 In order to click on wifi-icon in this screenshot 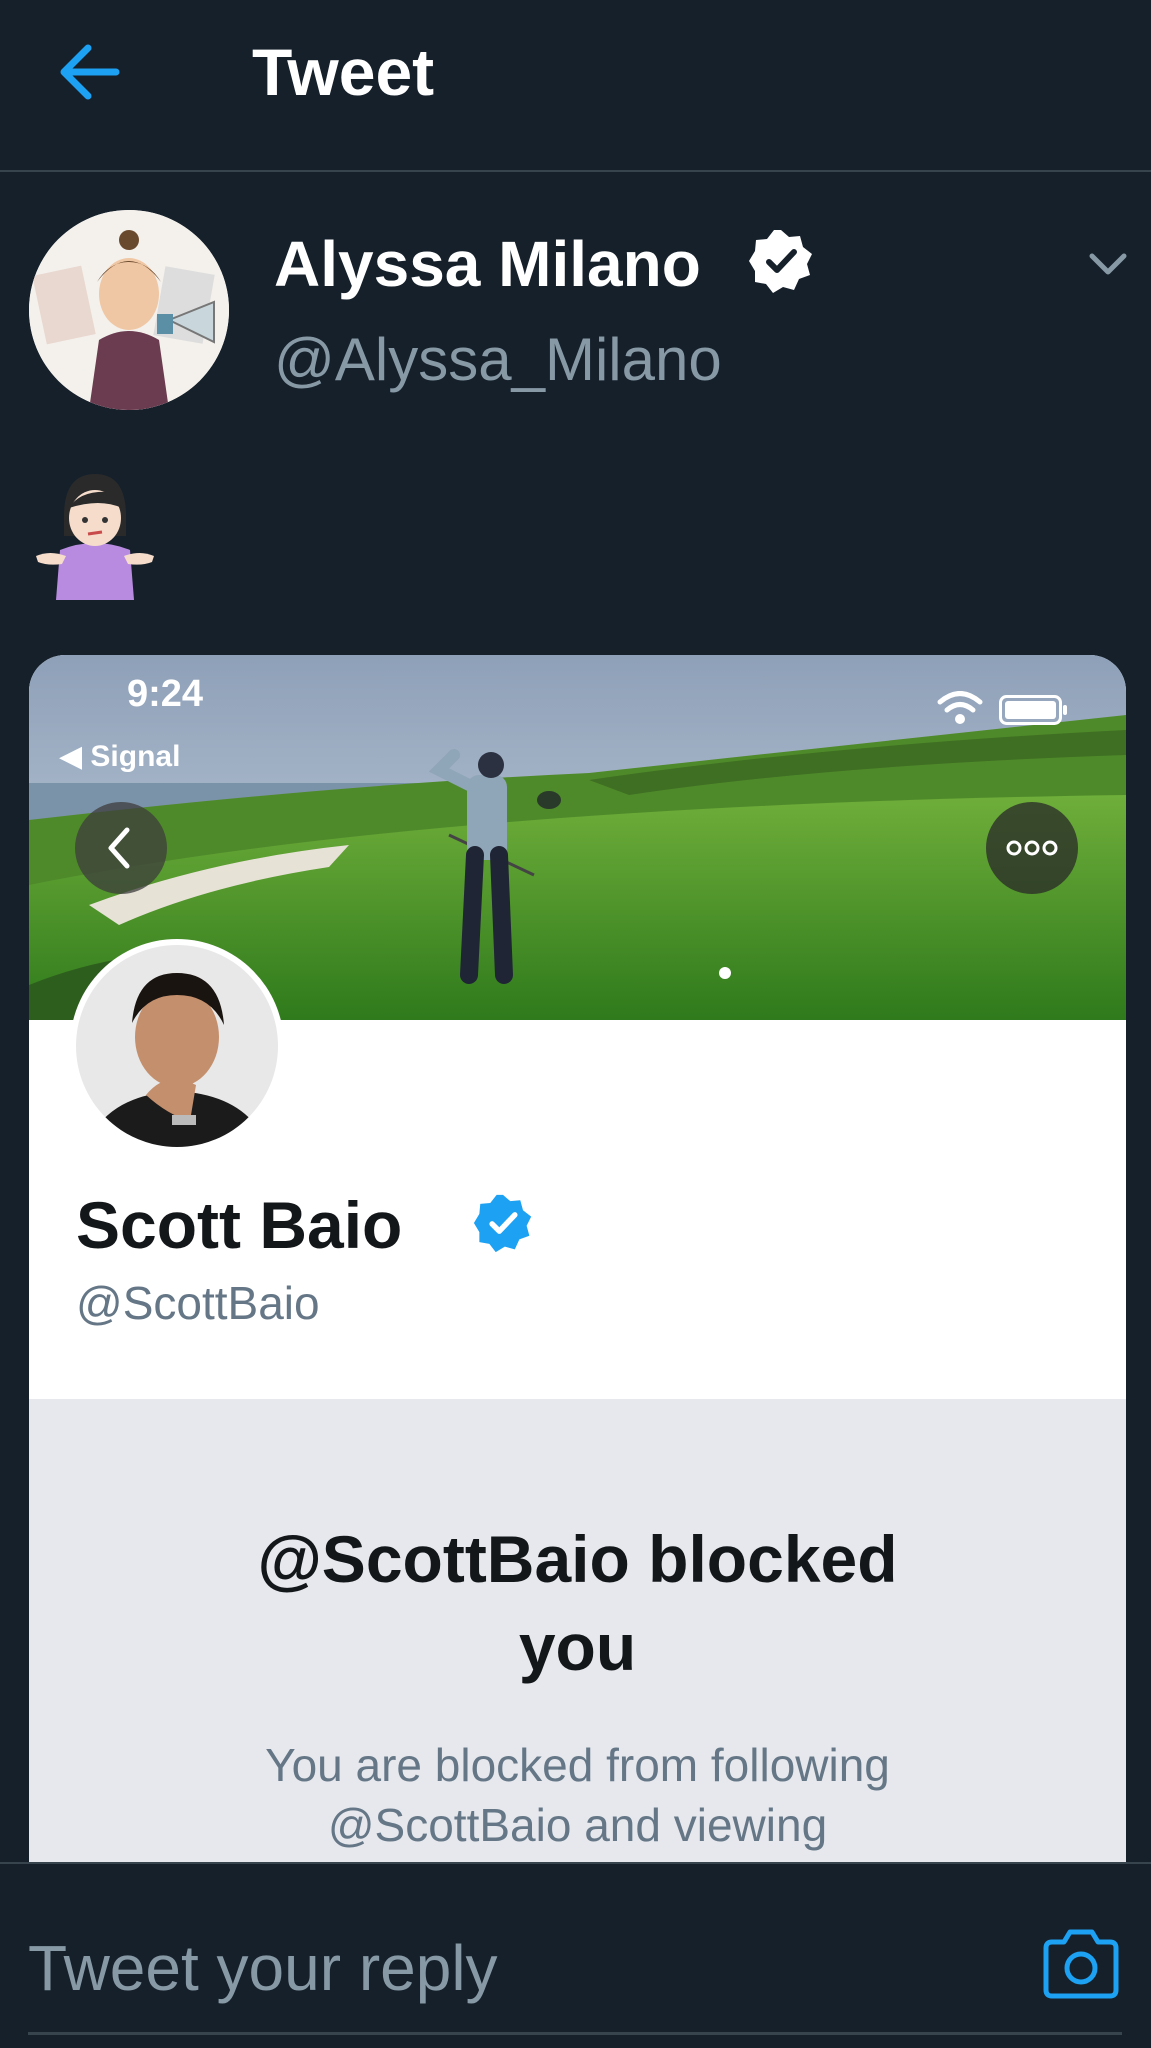, I will do `click(960, 707)`.